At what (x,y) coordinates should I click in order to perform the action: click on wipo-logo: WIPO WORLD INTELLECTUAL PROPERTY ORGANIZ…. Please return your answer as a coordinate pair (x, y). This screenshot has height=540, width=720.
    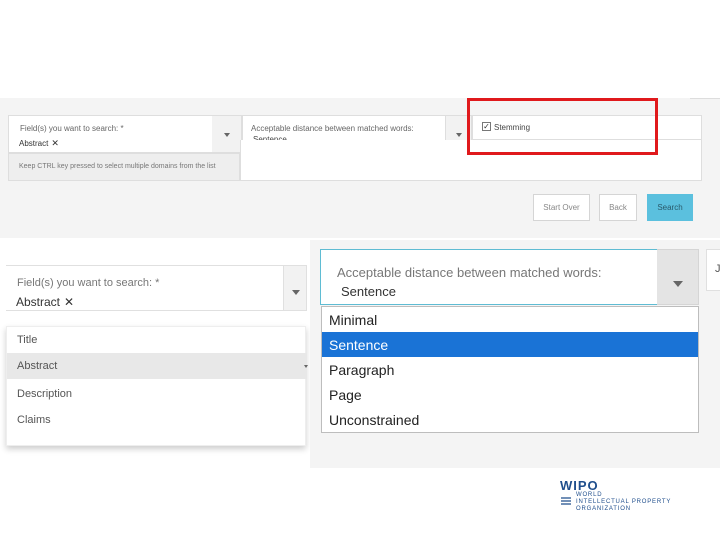
    Looking at the image, I should click on (630, 498).